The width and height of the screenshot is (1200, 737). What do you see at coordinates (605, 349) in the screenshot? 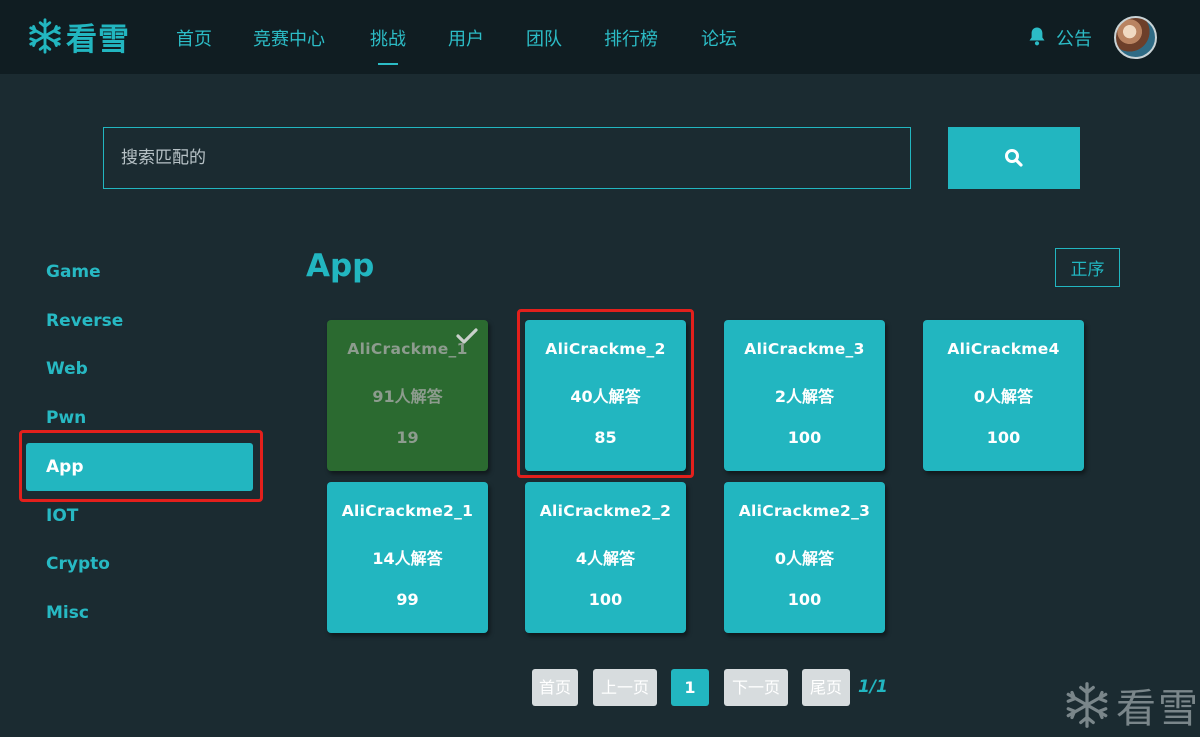
I see `challenge-name: AliCrackme_2` at bounding box center [605, 349].